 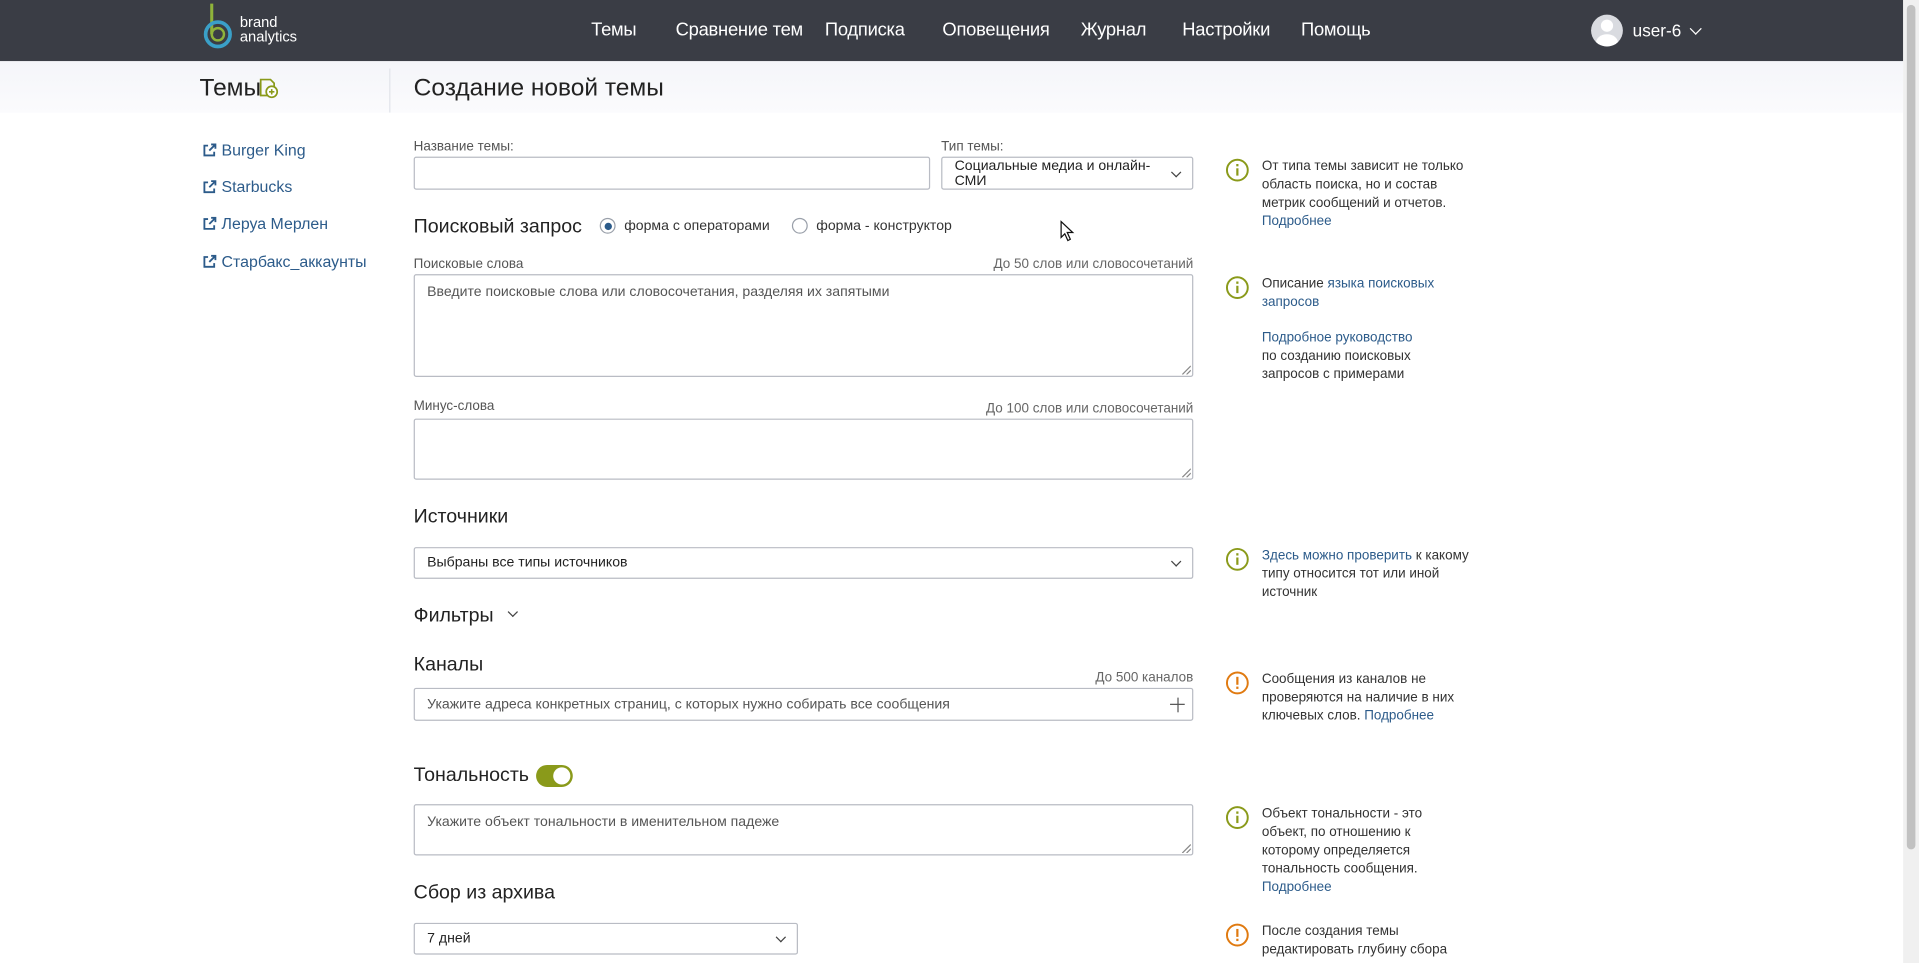 I want to click on query-mode-radios: форма с операторами форма - конструктор, so click(x=775, y=225).